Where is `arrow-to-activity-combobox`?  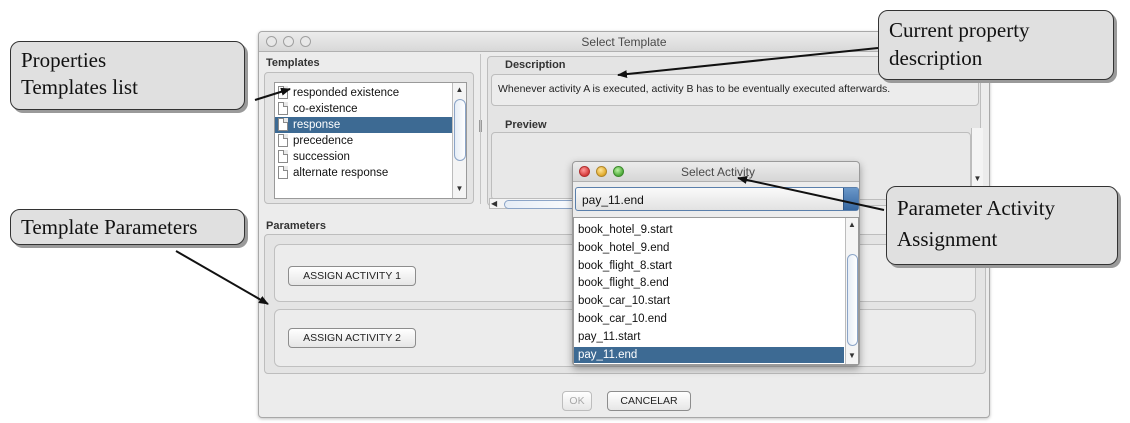
arrow-to-activity-combobox is located at coordinates (811, 193).